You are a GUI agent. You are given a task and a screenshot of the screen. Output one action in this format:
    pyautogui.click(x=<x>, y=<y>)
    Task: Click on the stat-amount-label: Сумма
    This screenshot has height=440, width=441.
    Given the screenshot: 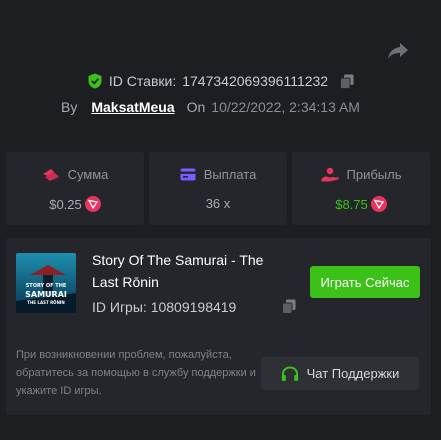 What is the action you would take?
    pyautogui.click(x=88, y=174)
    